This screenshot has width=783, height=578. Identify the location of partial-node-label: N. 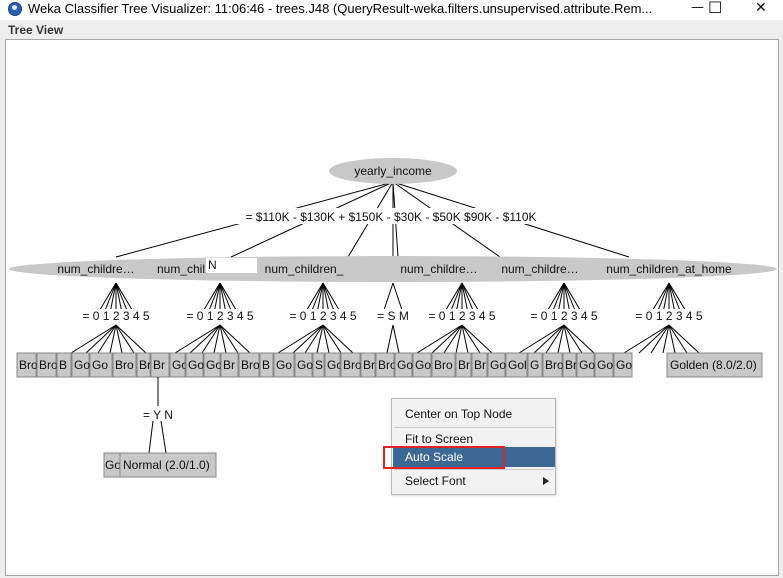
(212, 265).